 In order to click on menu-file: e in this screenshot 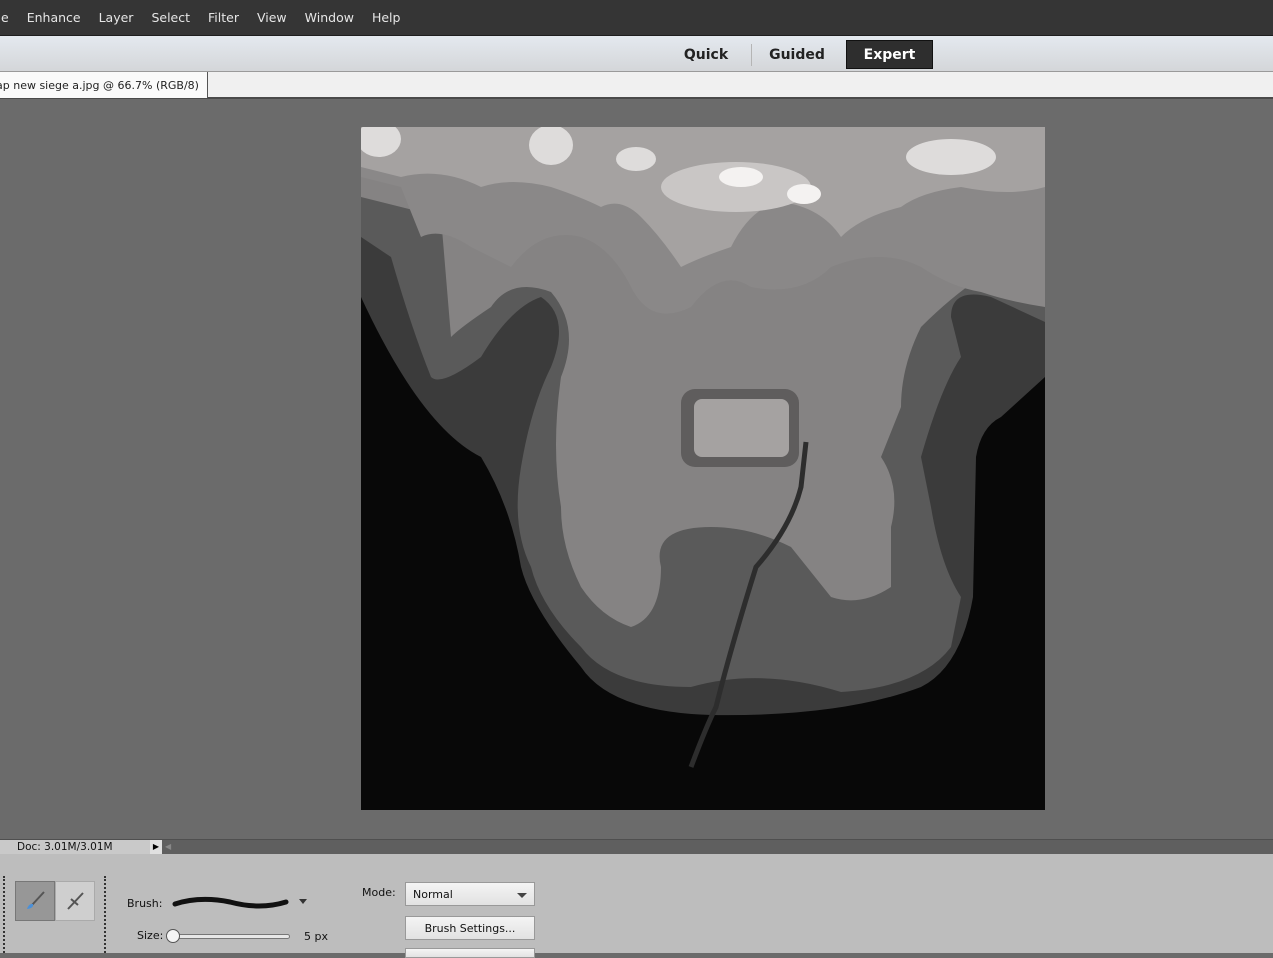, I will do `click(9, 17)`.